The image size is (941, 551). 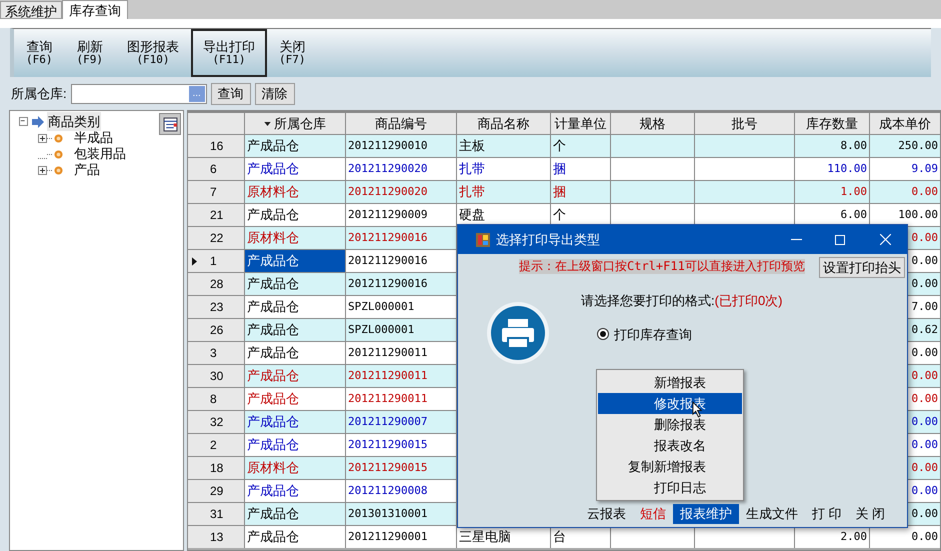 I want to click on hint-text: 提示：在上级窗口按Ctrl+F11可以直接进入打印预览, so click(x=662, y=266).